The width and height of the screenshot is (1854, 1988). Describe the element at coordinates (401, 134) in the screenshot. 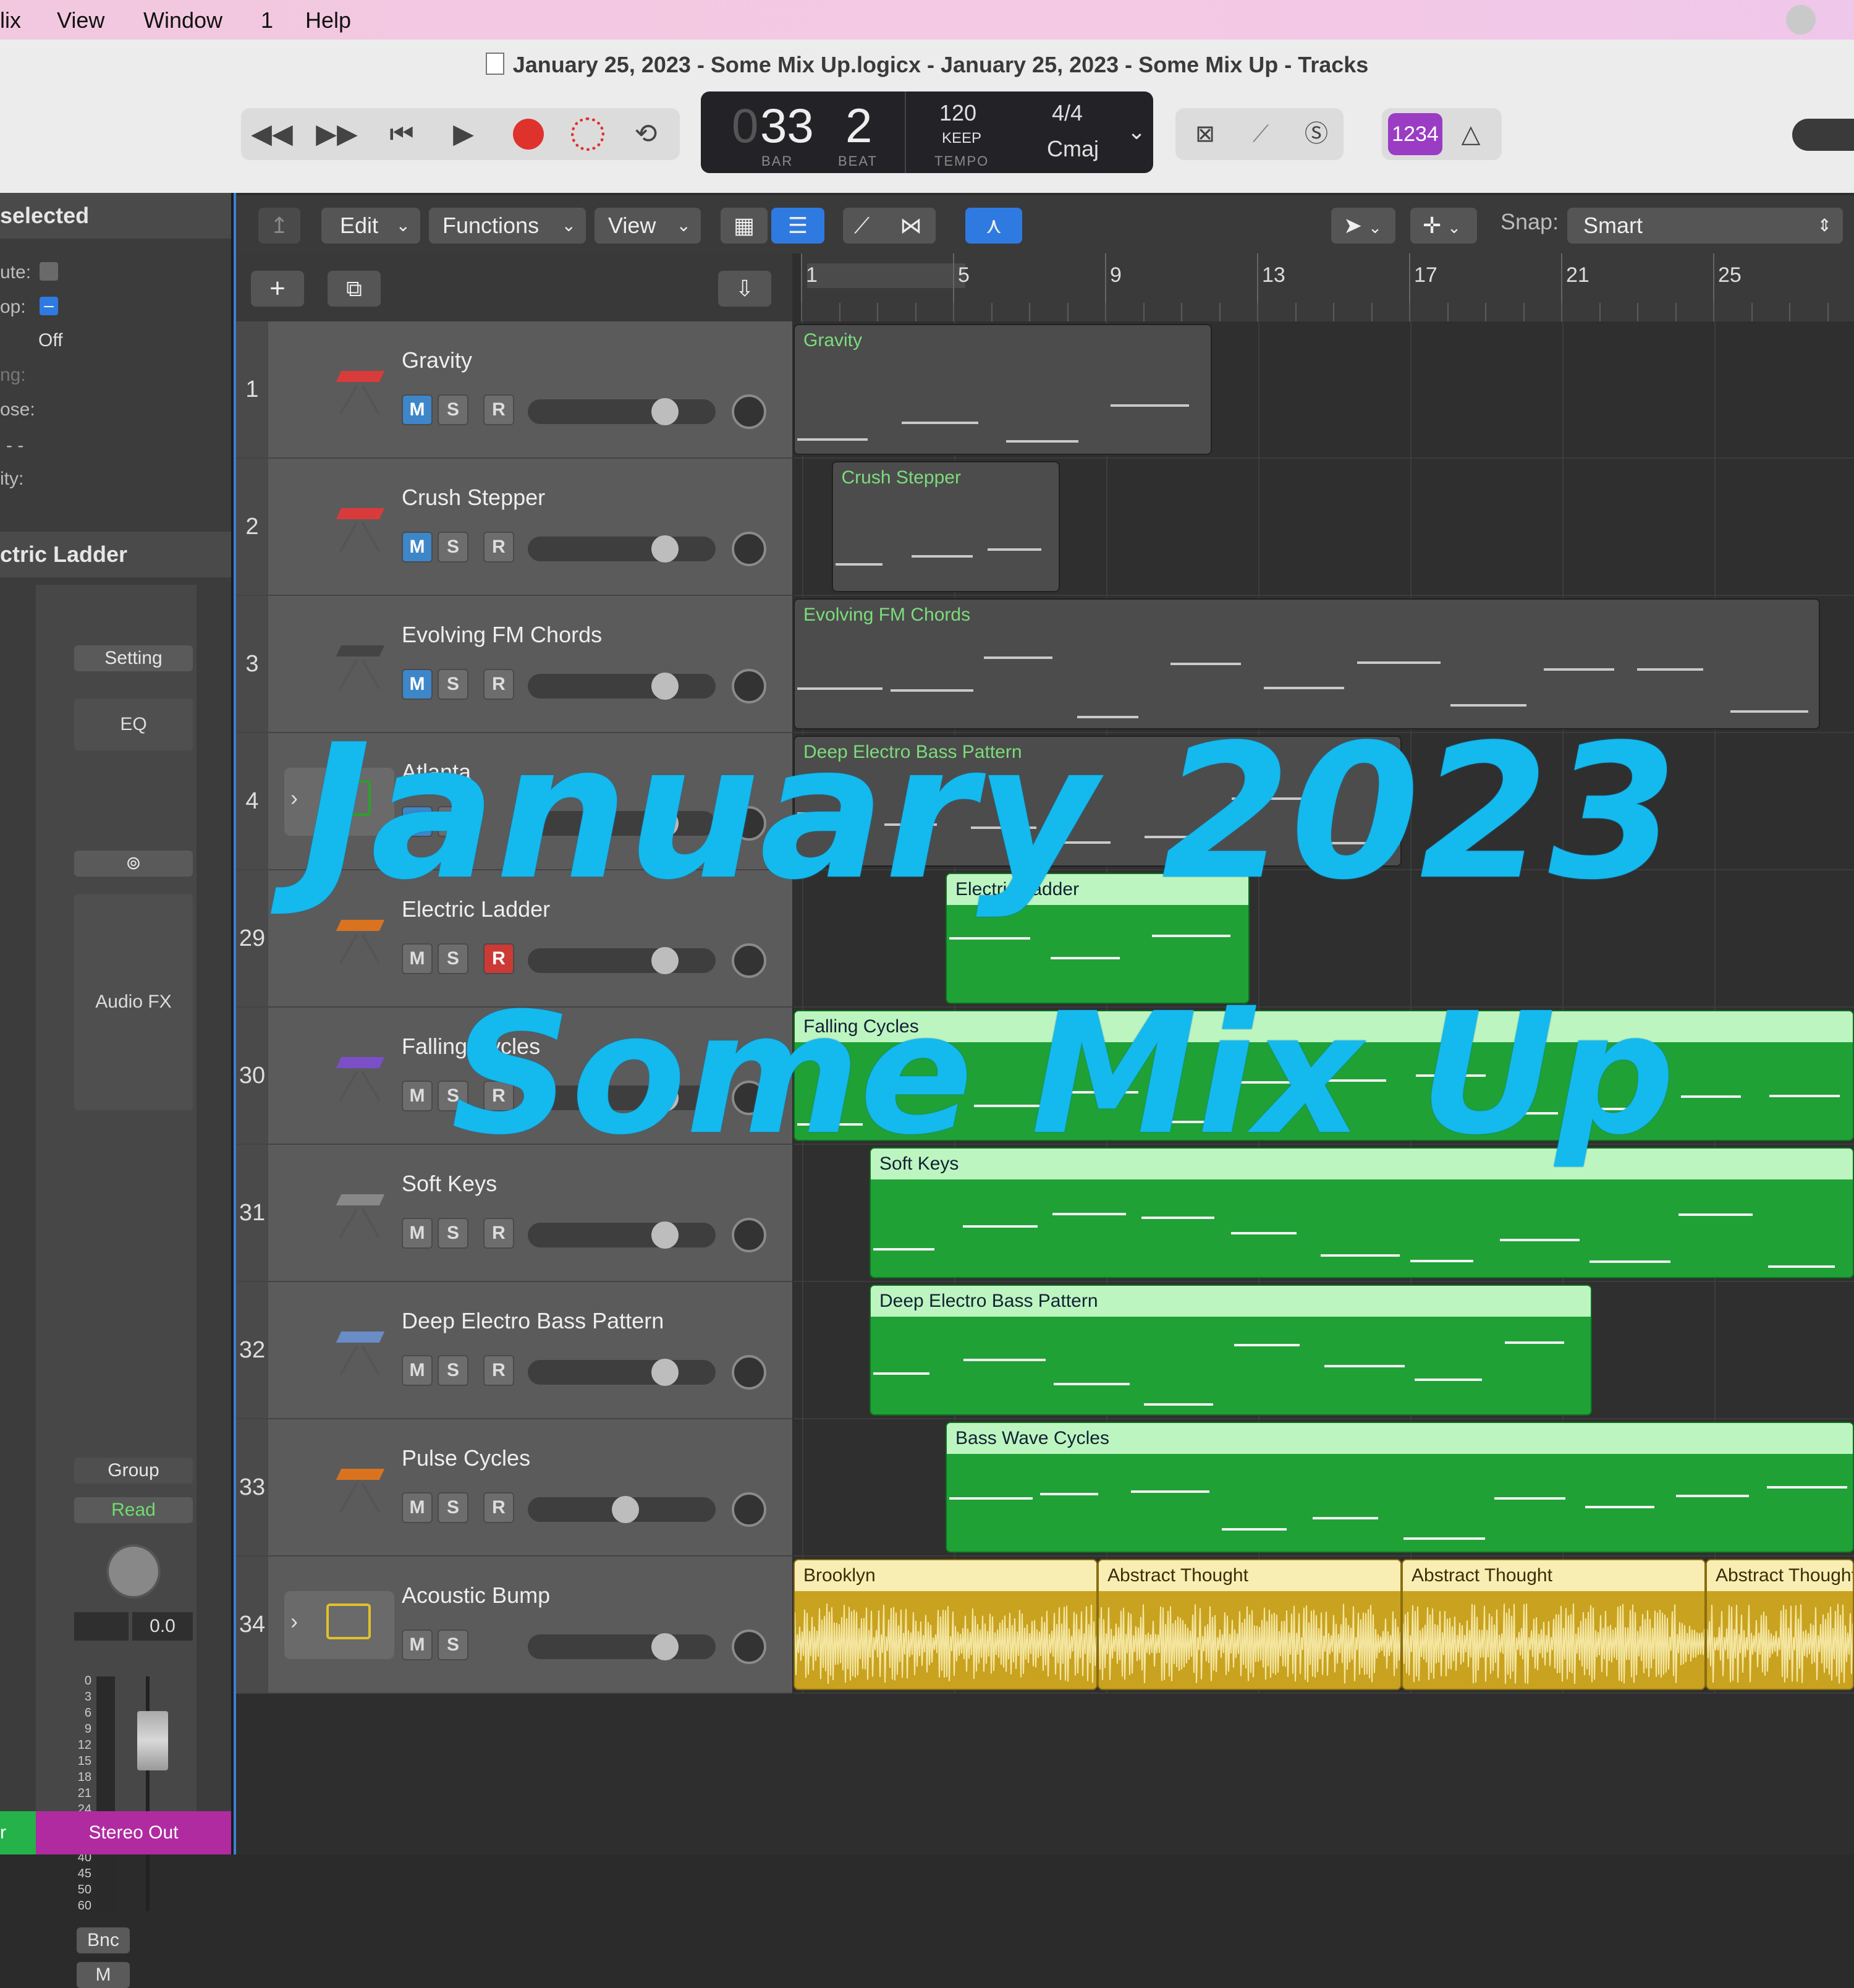

I see `go-to-start-icon: ⏮` at that location.